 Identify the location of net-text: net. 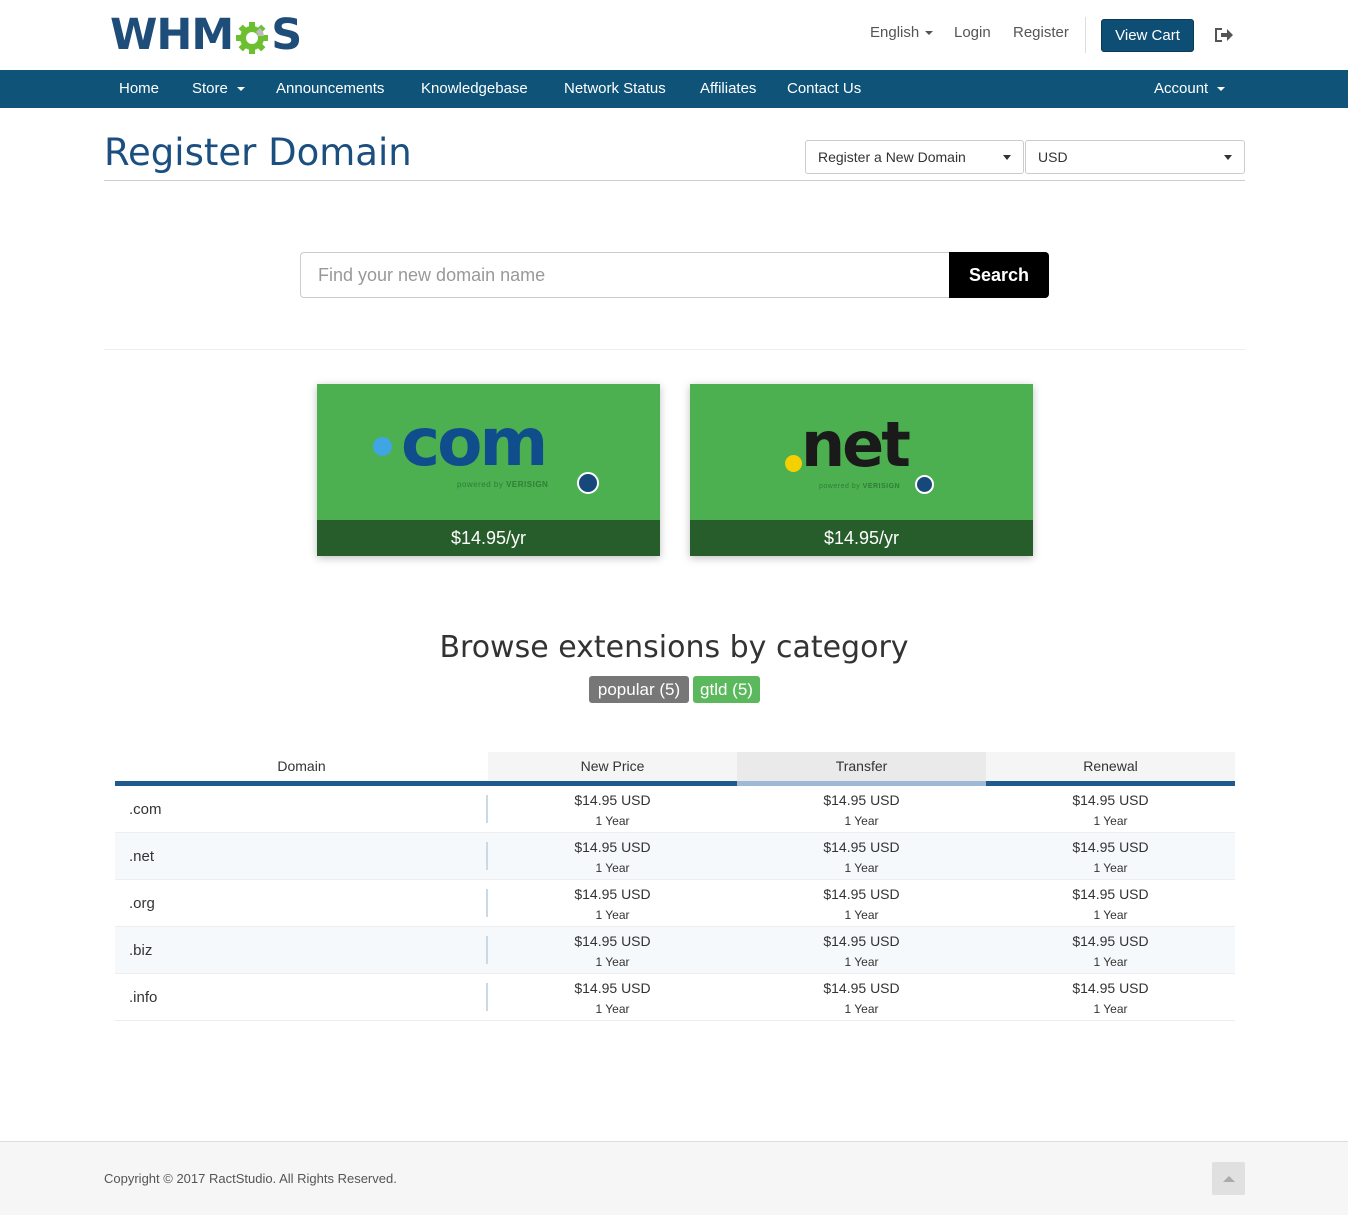
(856, 444).